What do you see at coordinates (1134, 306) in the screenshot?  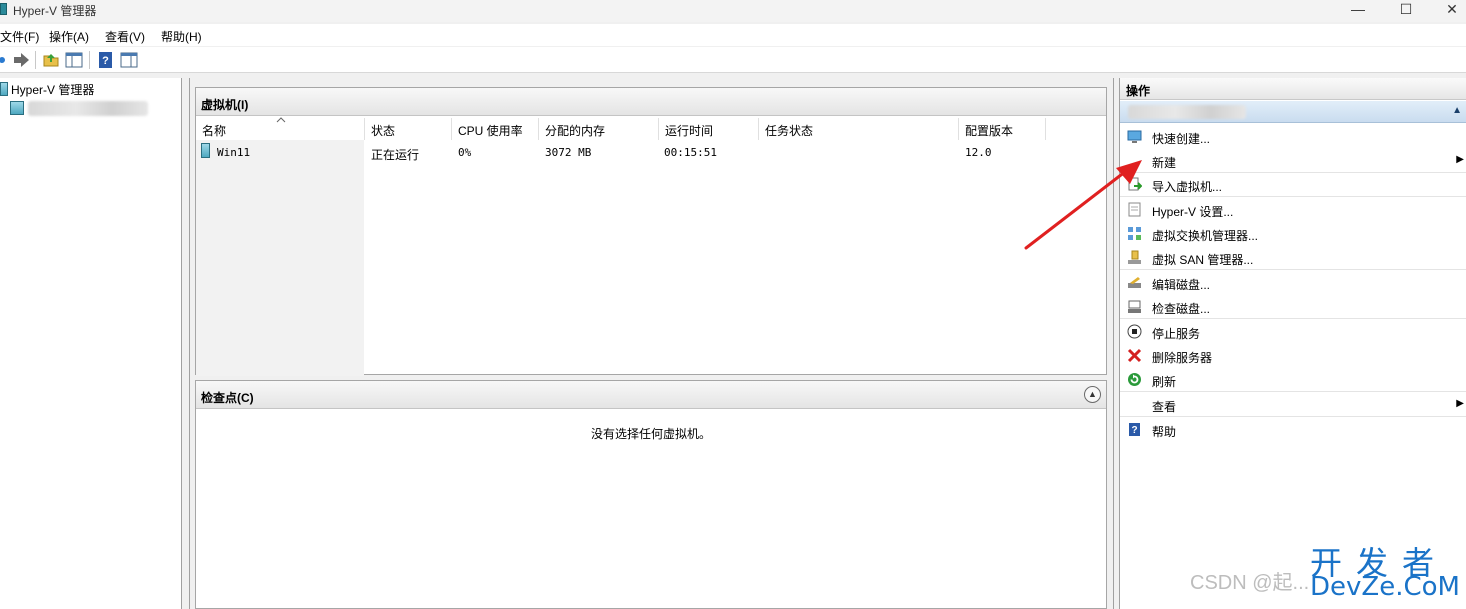 I see `inspect-disk-icon` at bounding box center [1134, 306].